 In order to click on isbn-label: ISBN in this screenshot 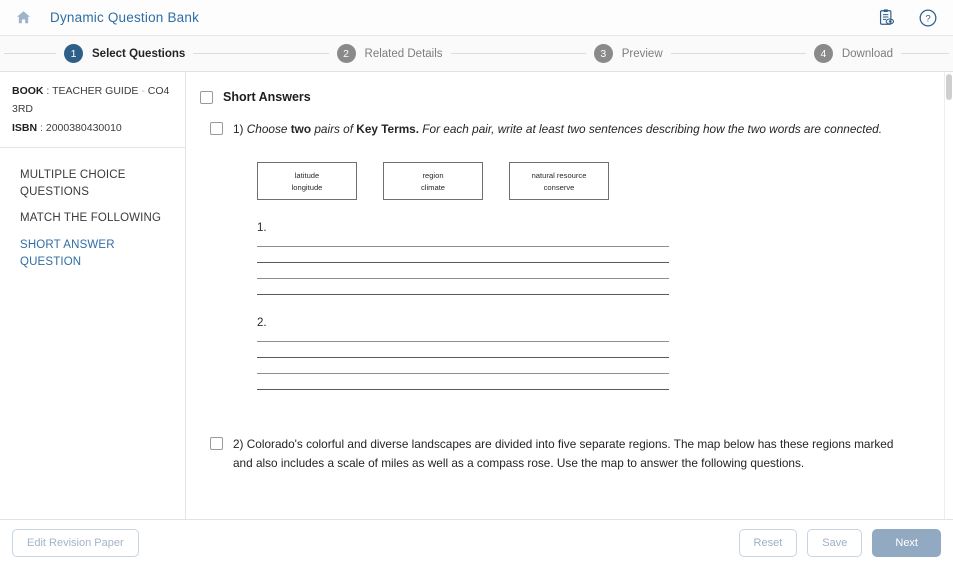, I will do `click(25, 127)`.